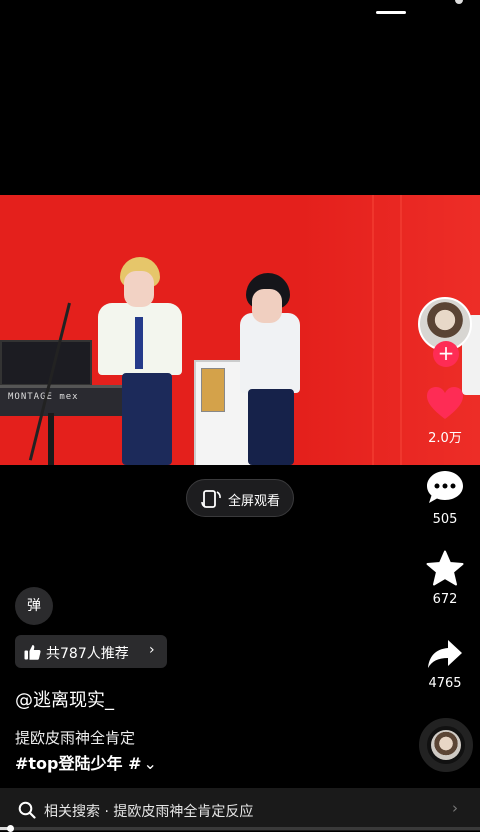 Image resolution: width=480 pixels, height=832 pixels. I want to click on post-hashtags: #top登陆少年 # ⌄, so click(86, 762).